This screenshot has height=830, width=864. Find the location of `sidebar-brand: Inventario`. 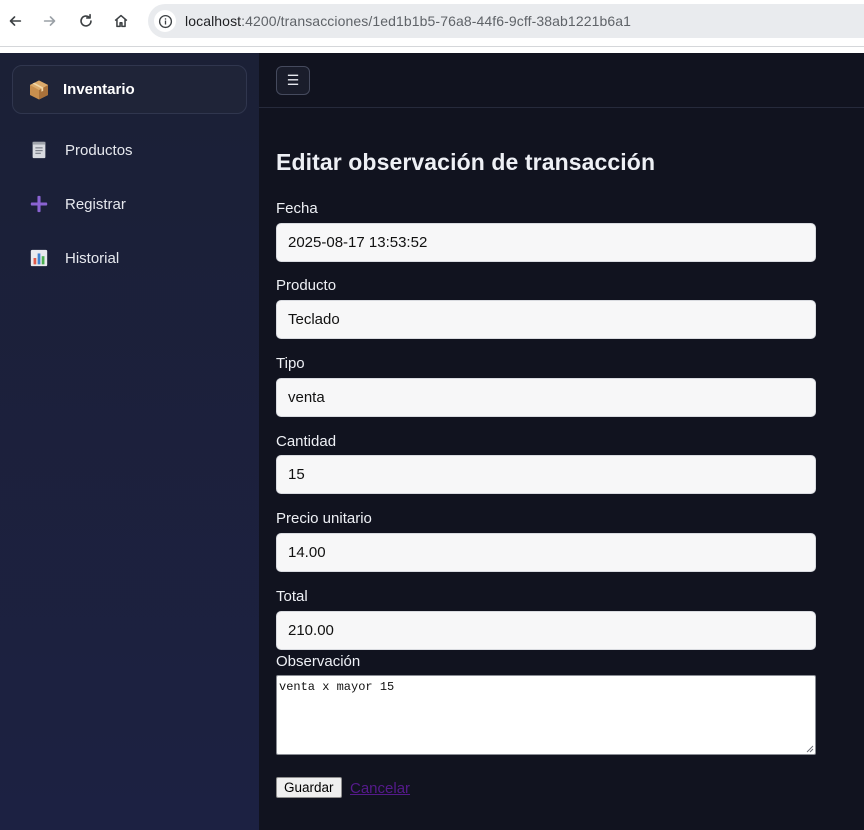

sidebar-brand: Inventario is located at coordinates (129, 89).